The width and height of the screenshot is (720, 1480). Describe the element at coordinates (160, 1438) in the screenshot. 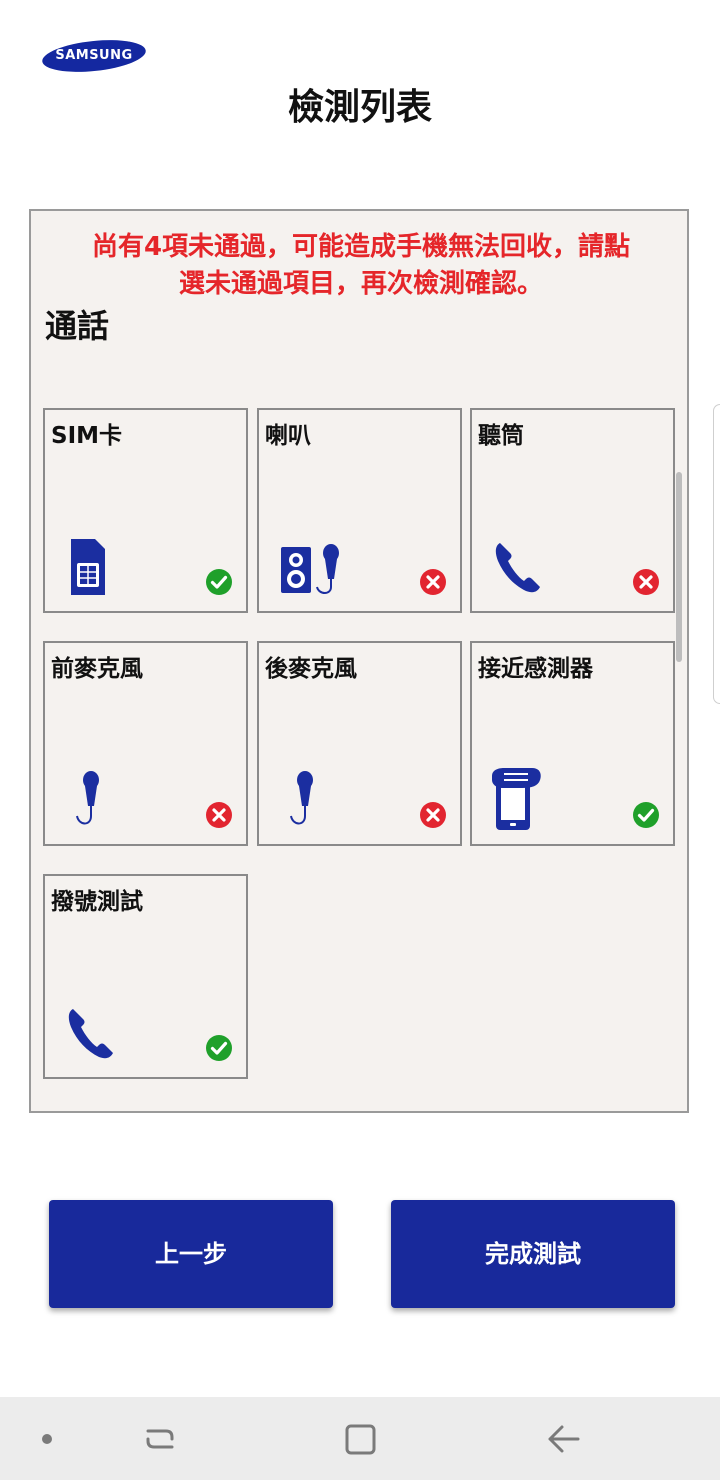

I see `recent-apps-icon` at that location.